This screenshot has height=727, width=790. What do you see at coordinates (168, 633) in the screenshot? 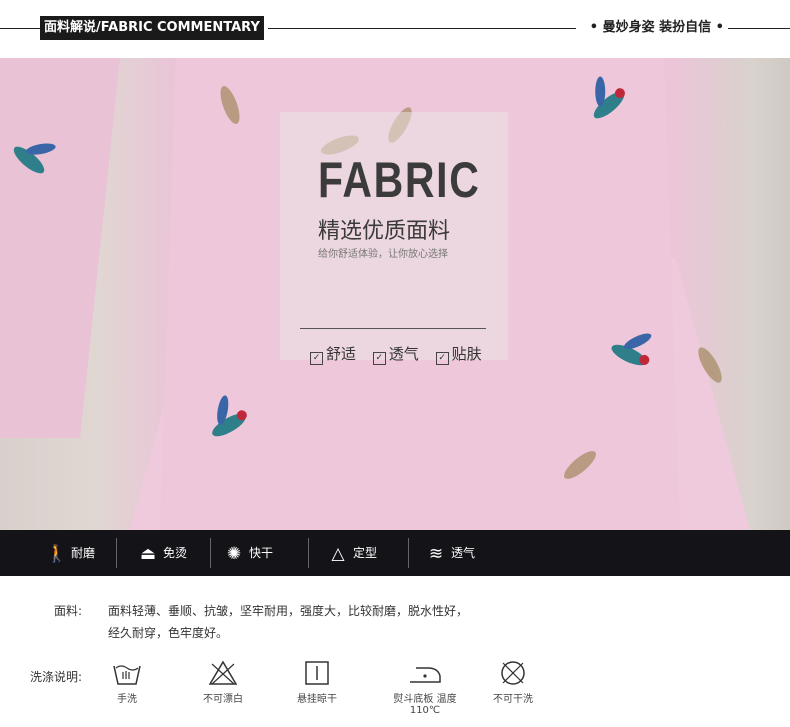
I see `material-line: 经久耐穿，色牢度好。` at bounding box center [168, 633].